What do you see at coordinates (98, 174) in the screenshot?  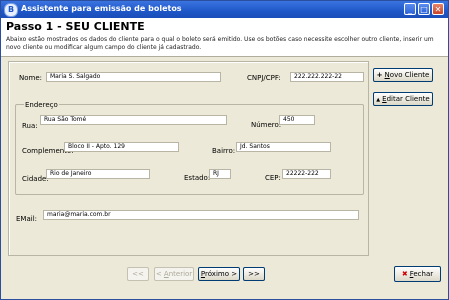 I see `cidade-field: Rio de Janeiro` at bounding box center [98, 174].